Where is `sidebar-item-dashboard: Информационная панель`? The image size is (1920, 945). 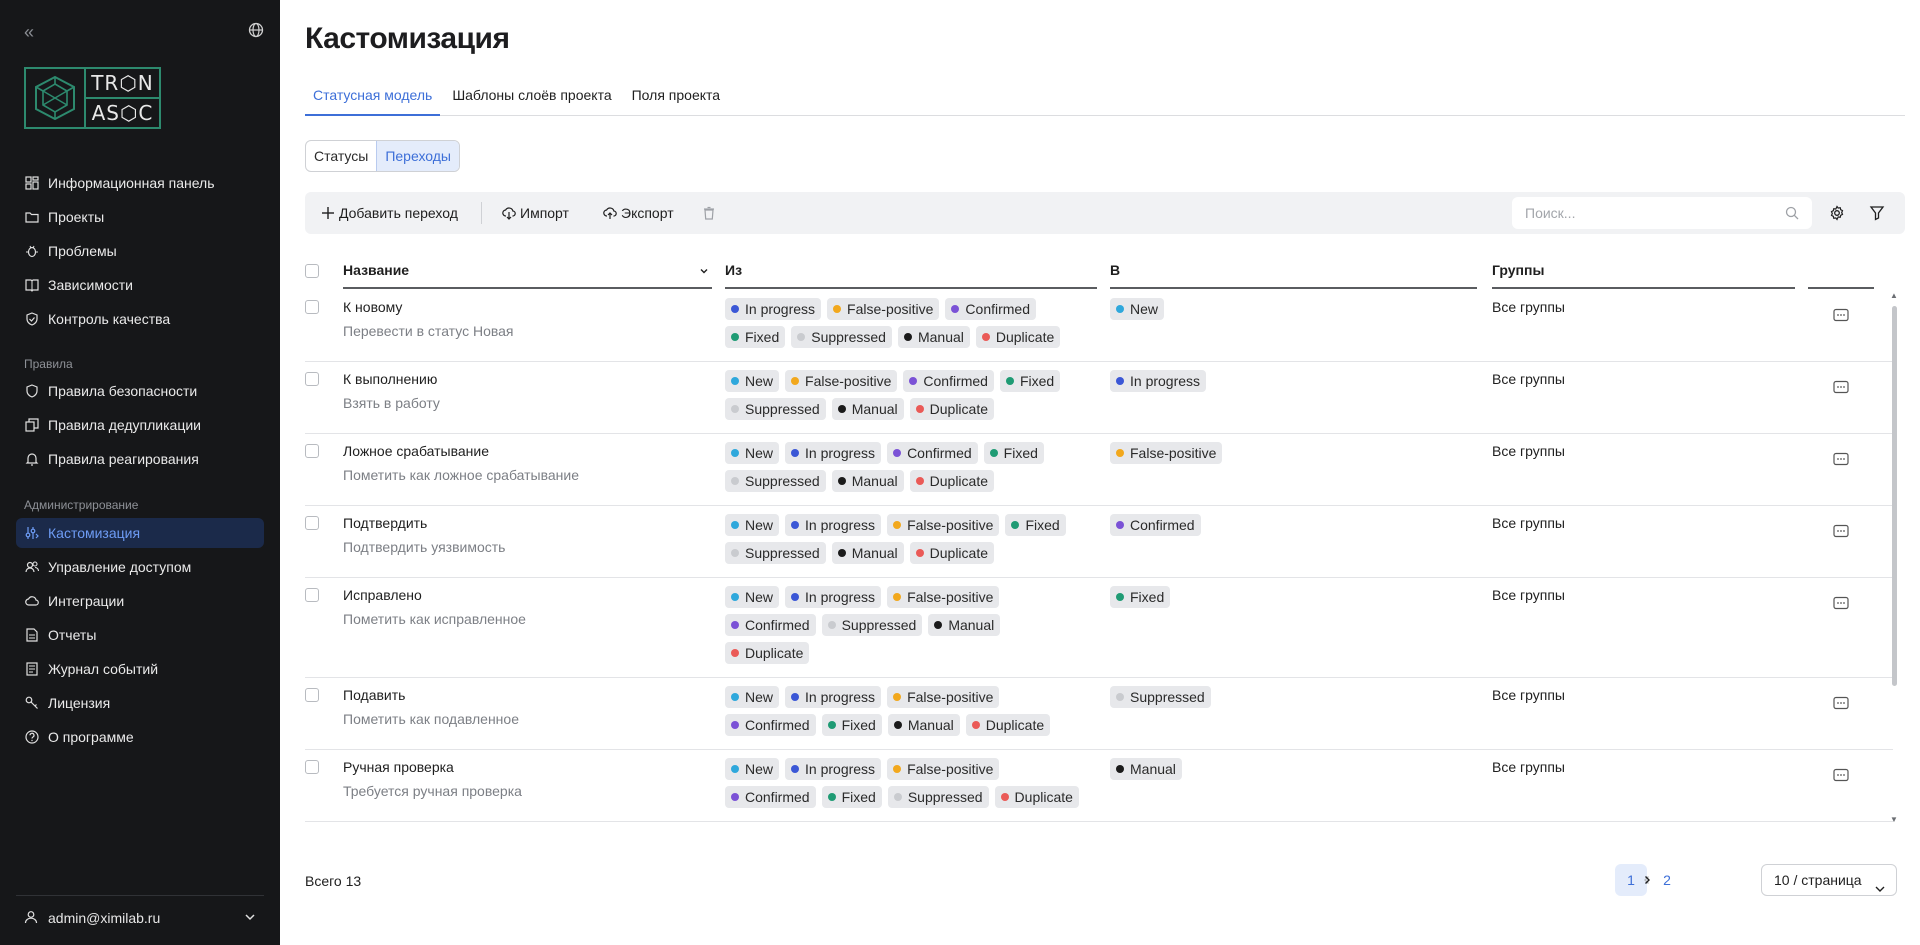 sidebar-item-dashboard: Информационная панель is located at coordinates (140, 183).